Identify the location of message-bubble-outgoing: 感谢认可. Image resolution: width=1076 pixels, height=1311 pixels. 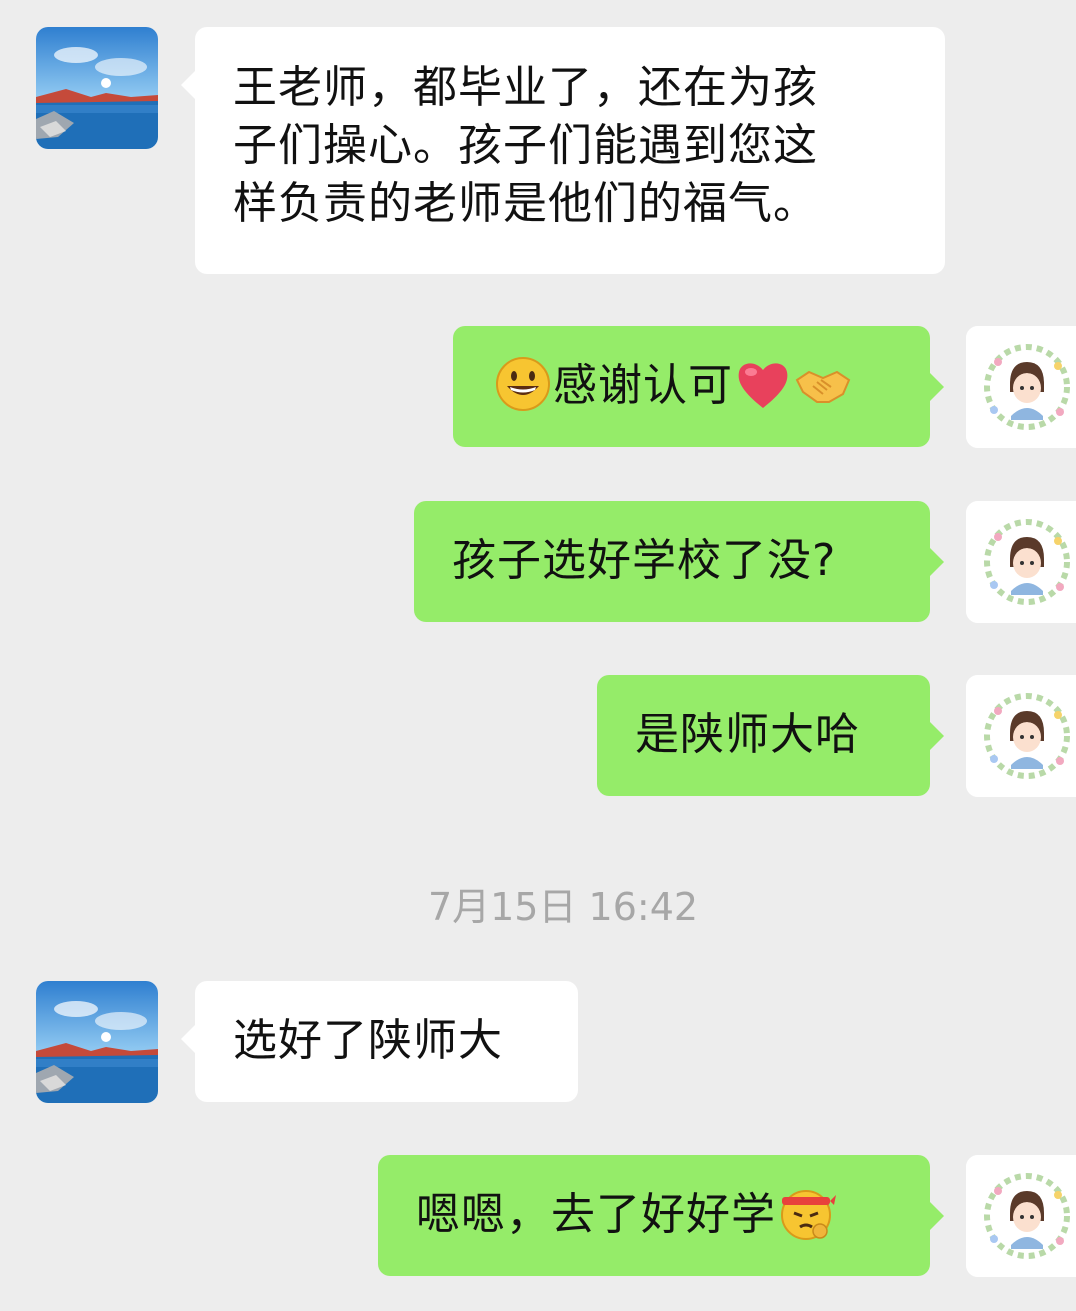
(698, 386).